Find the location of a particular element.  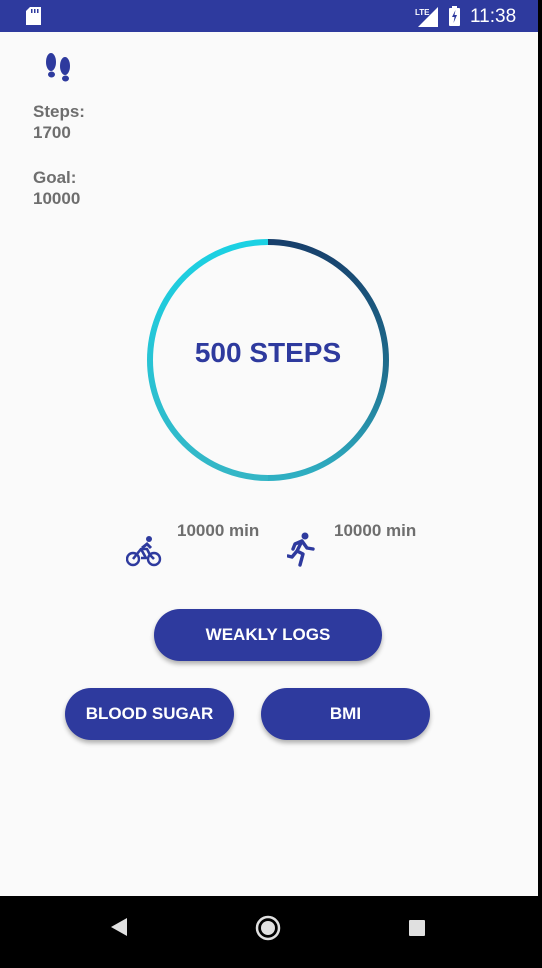

steps-label: Steps: is located at coordinates (59, 111).